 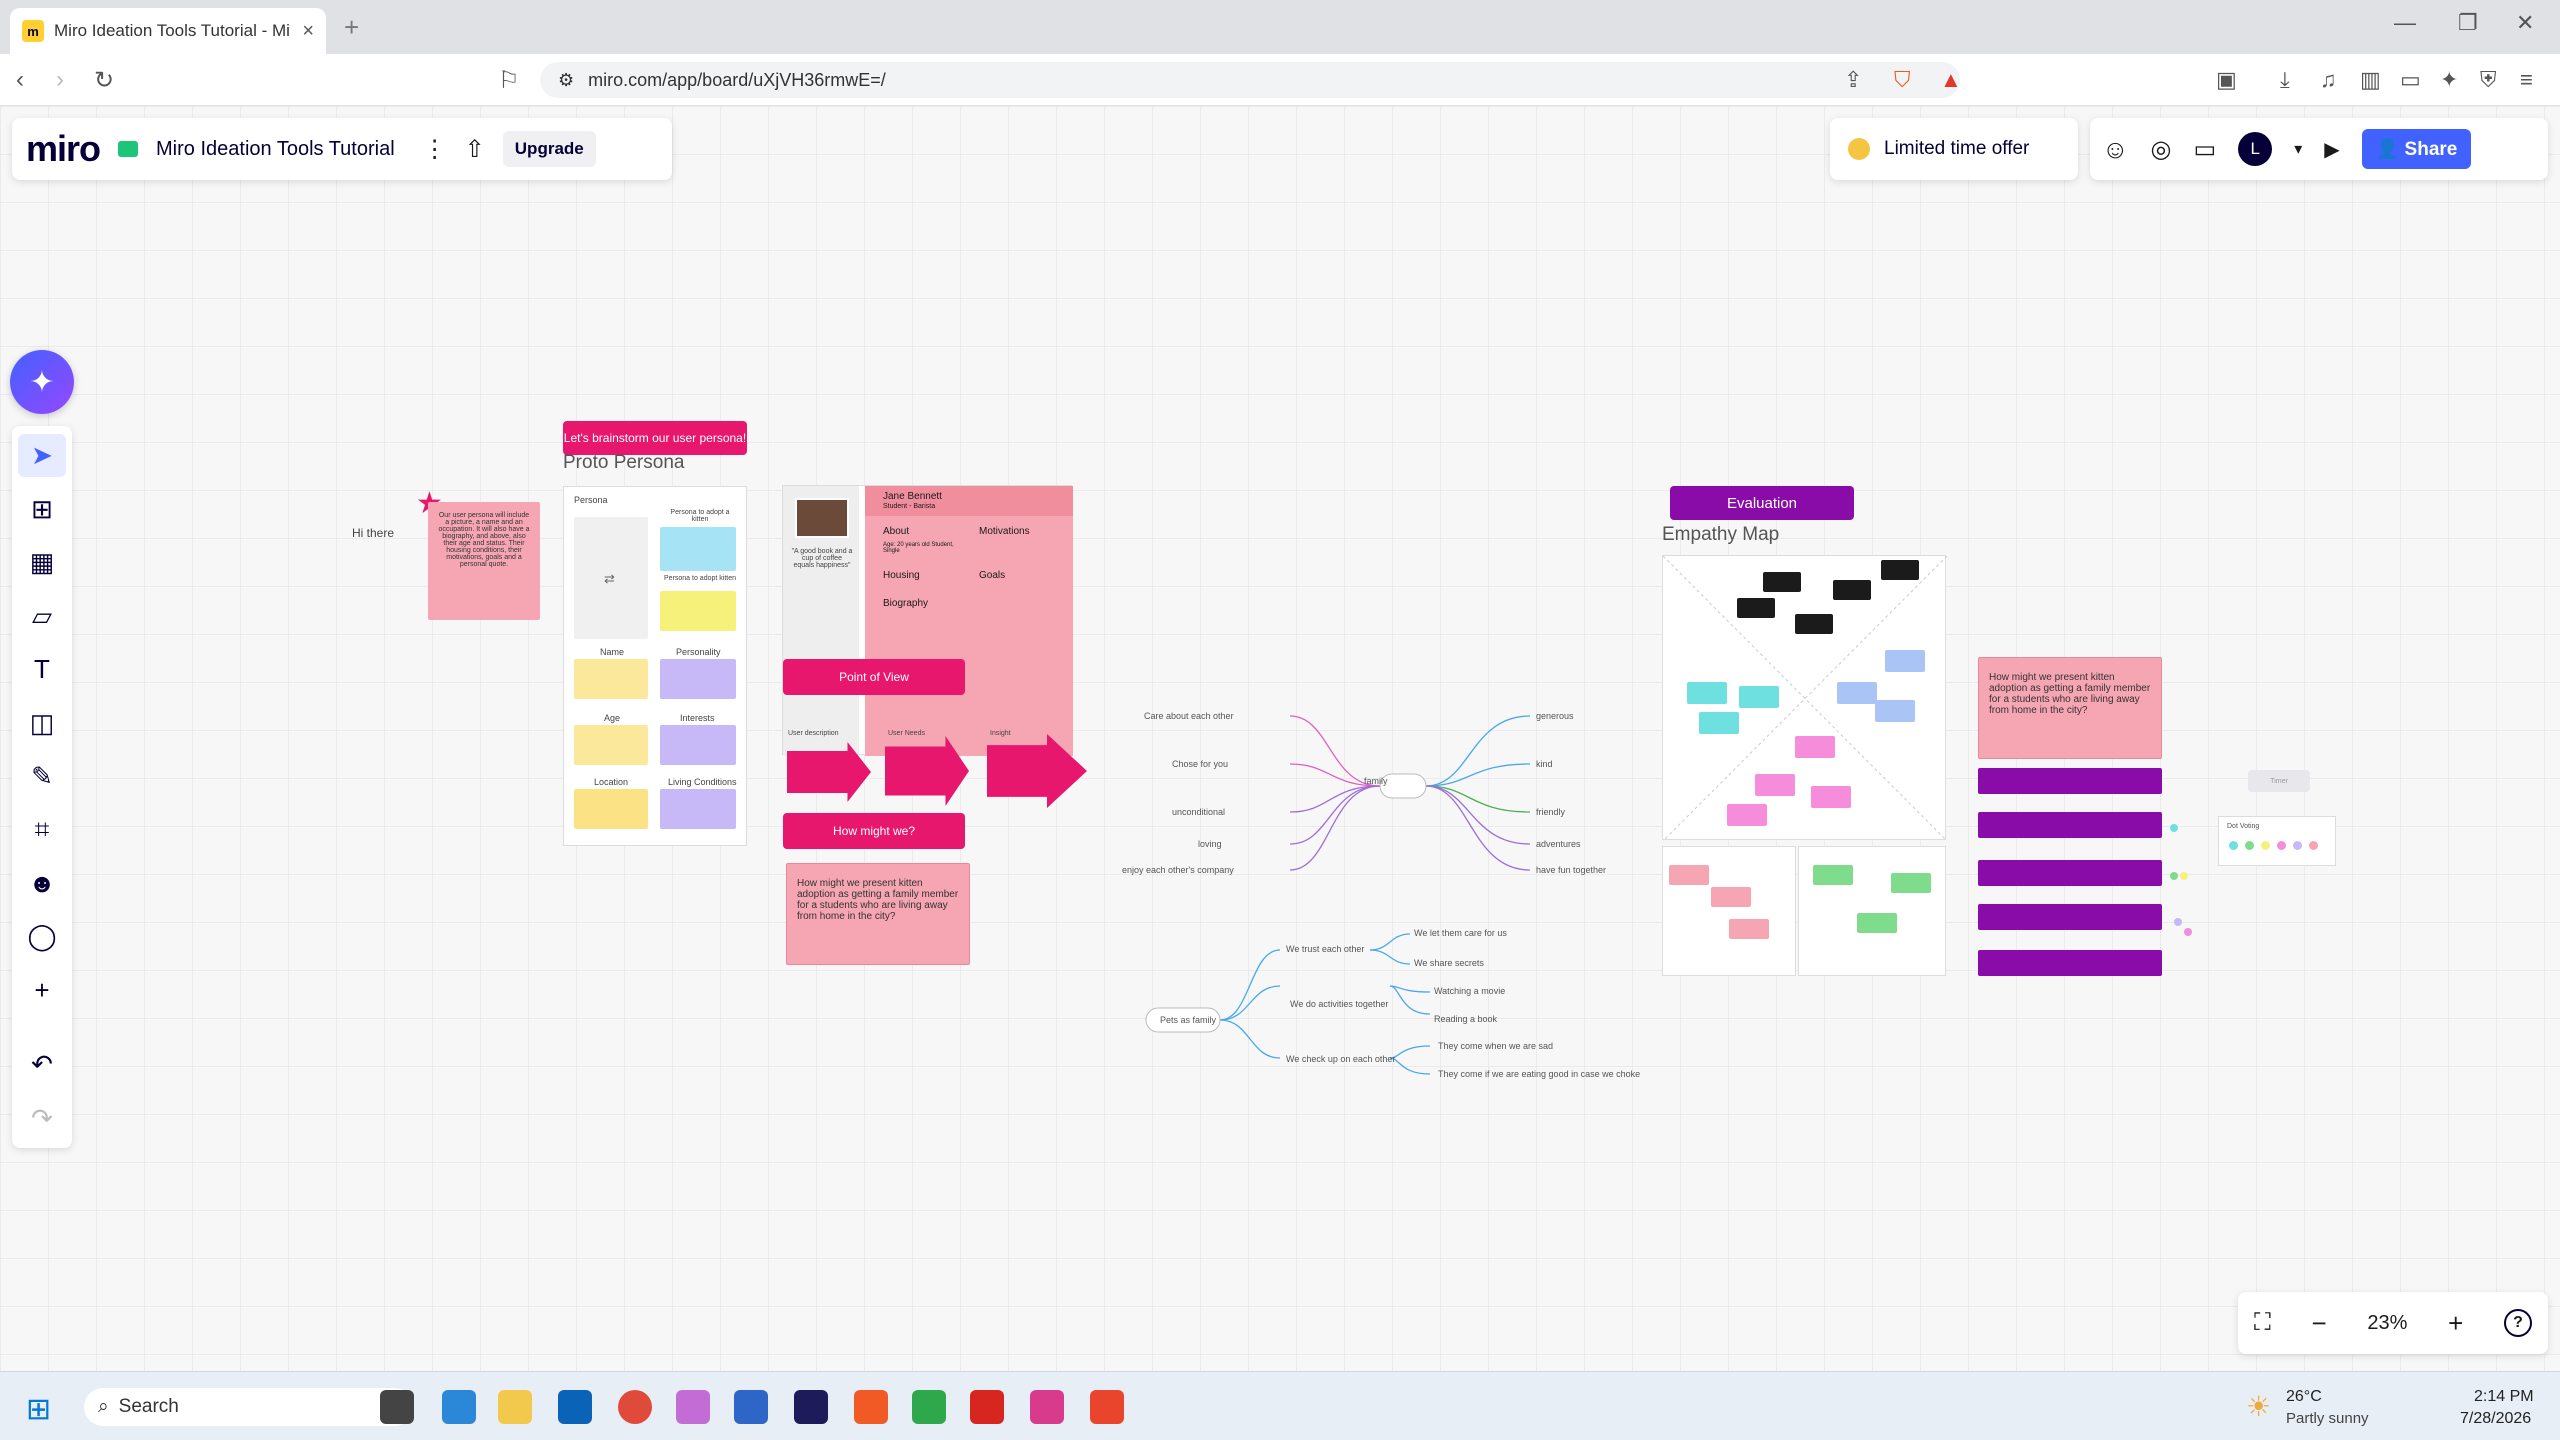 I want to click on empathy-map-frame, so click(x=1804, y=698).